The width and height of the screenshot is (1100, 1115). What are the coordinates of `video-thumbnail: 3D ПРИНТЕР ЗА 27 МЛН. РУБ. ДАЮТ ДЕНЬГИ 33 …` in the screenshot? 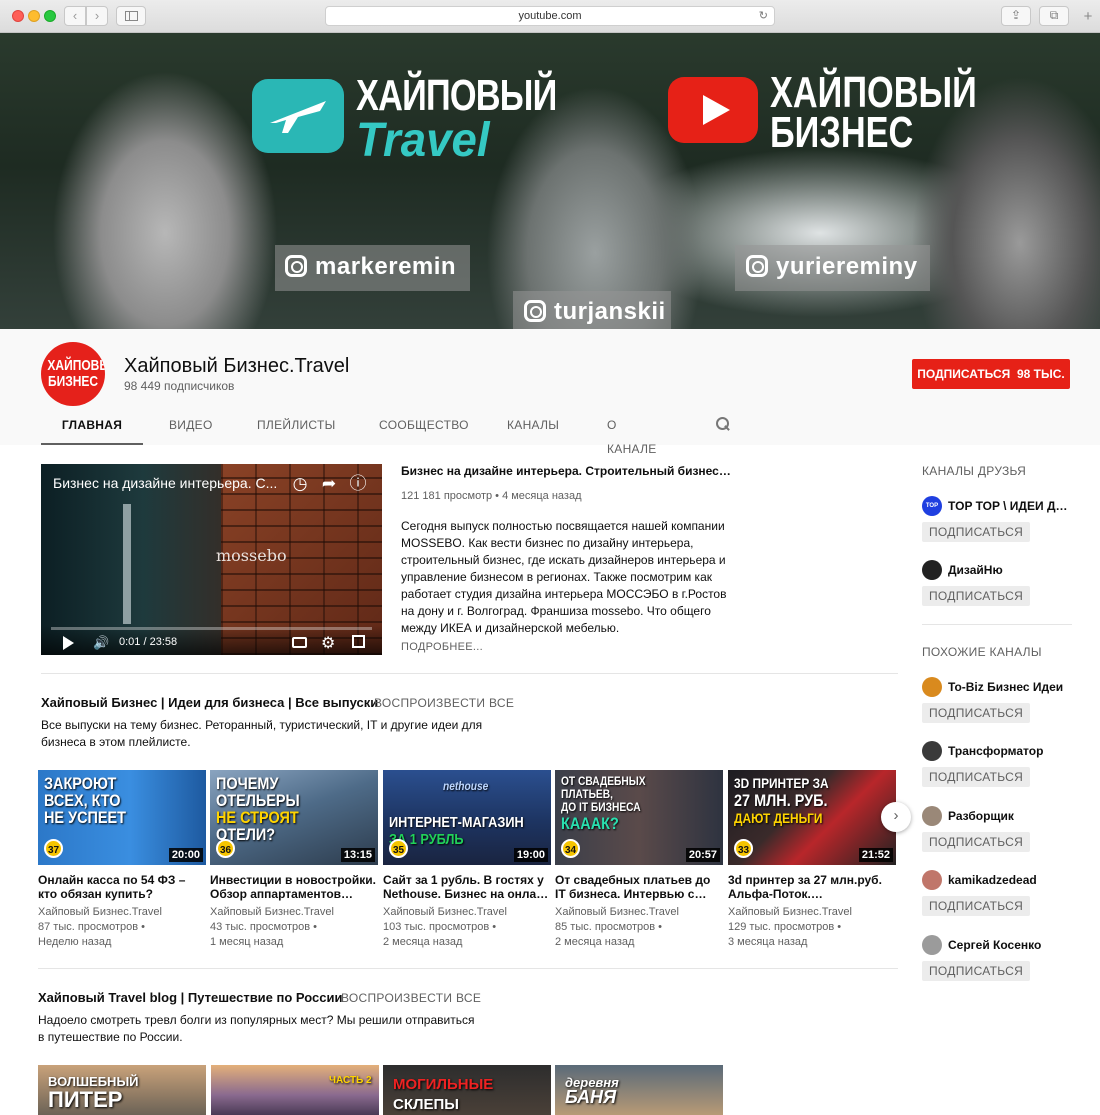 It's located at (812, 817).